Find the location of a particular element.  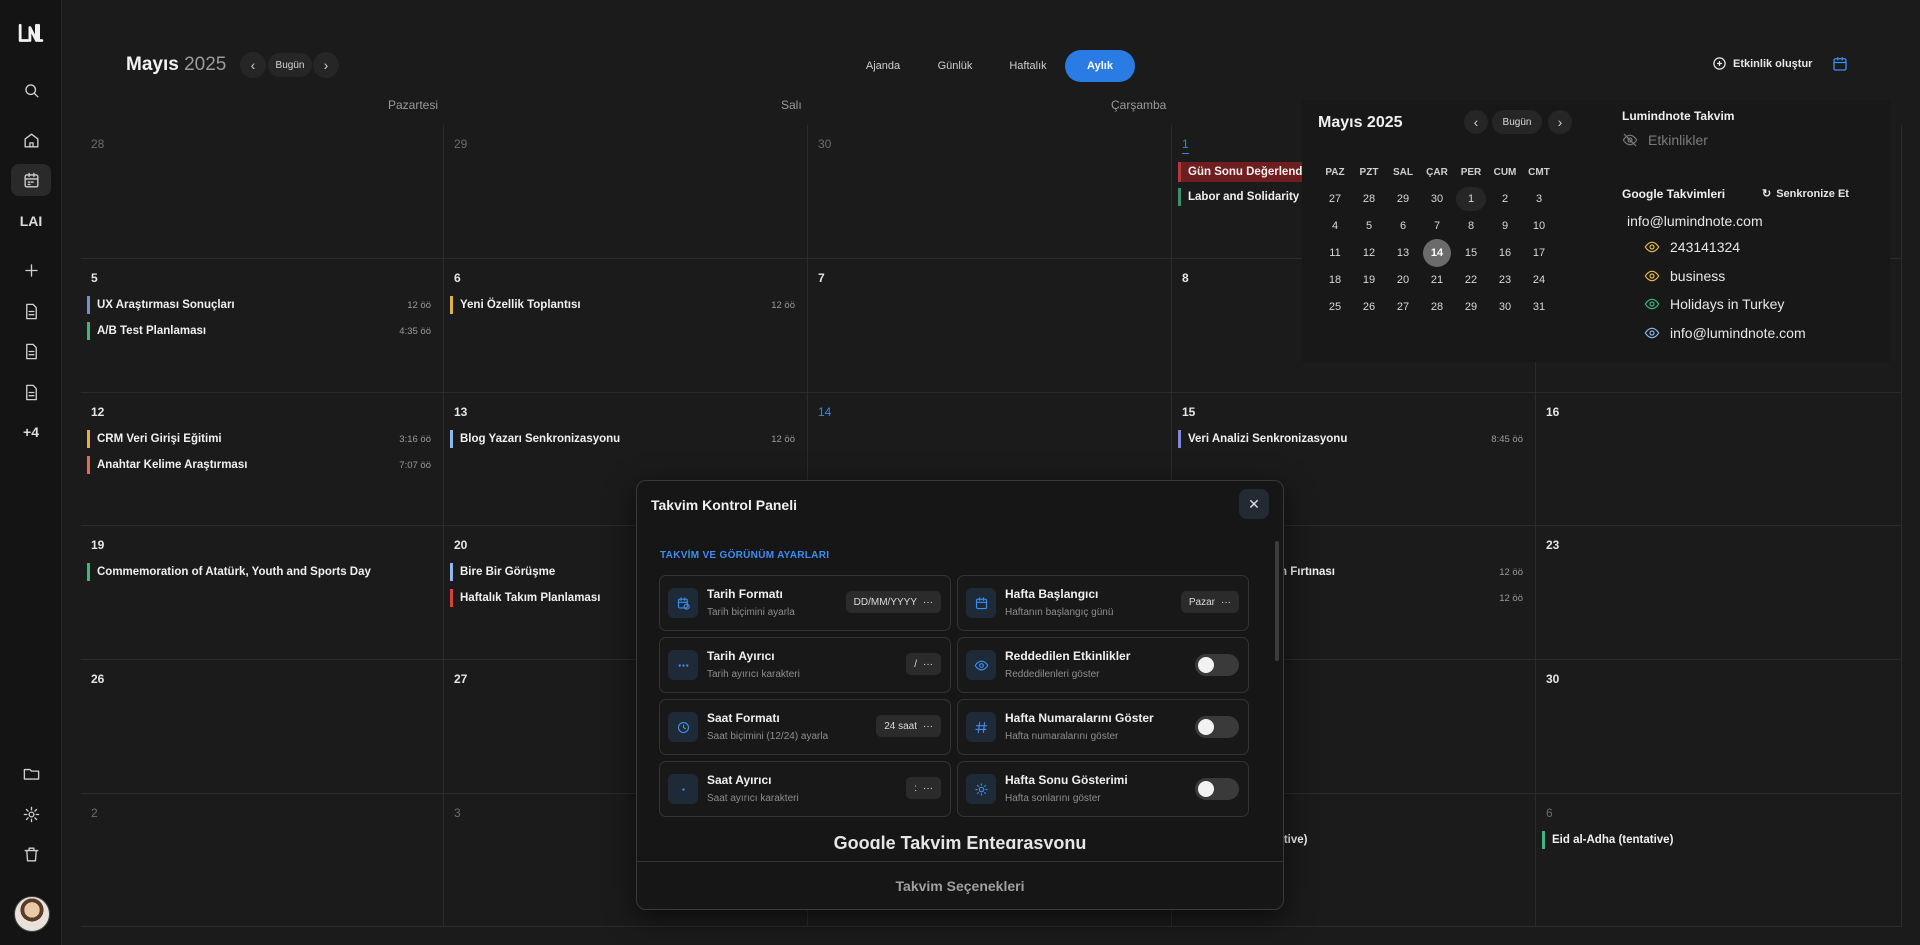

day-cell: 28 is located at coordinates (262, 192).